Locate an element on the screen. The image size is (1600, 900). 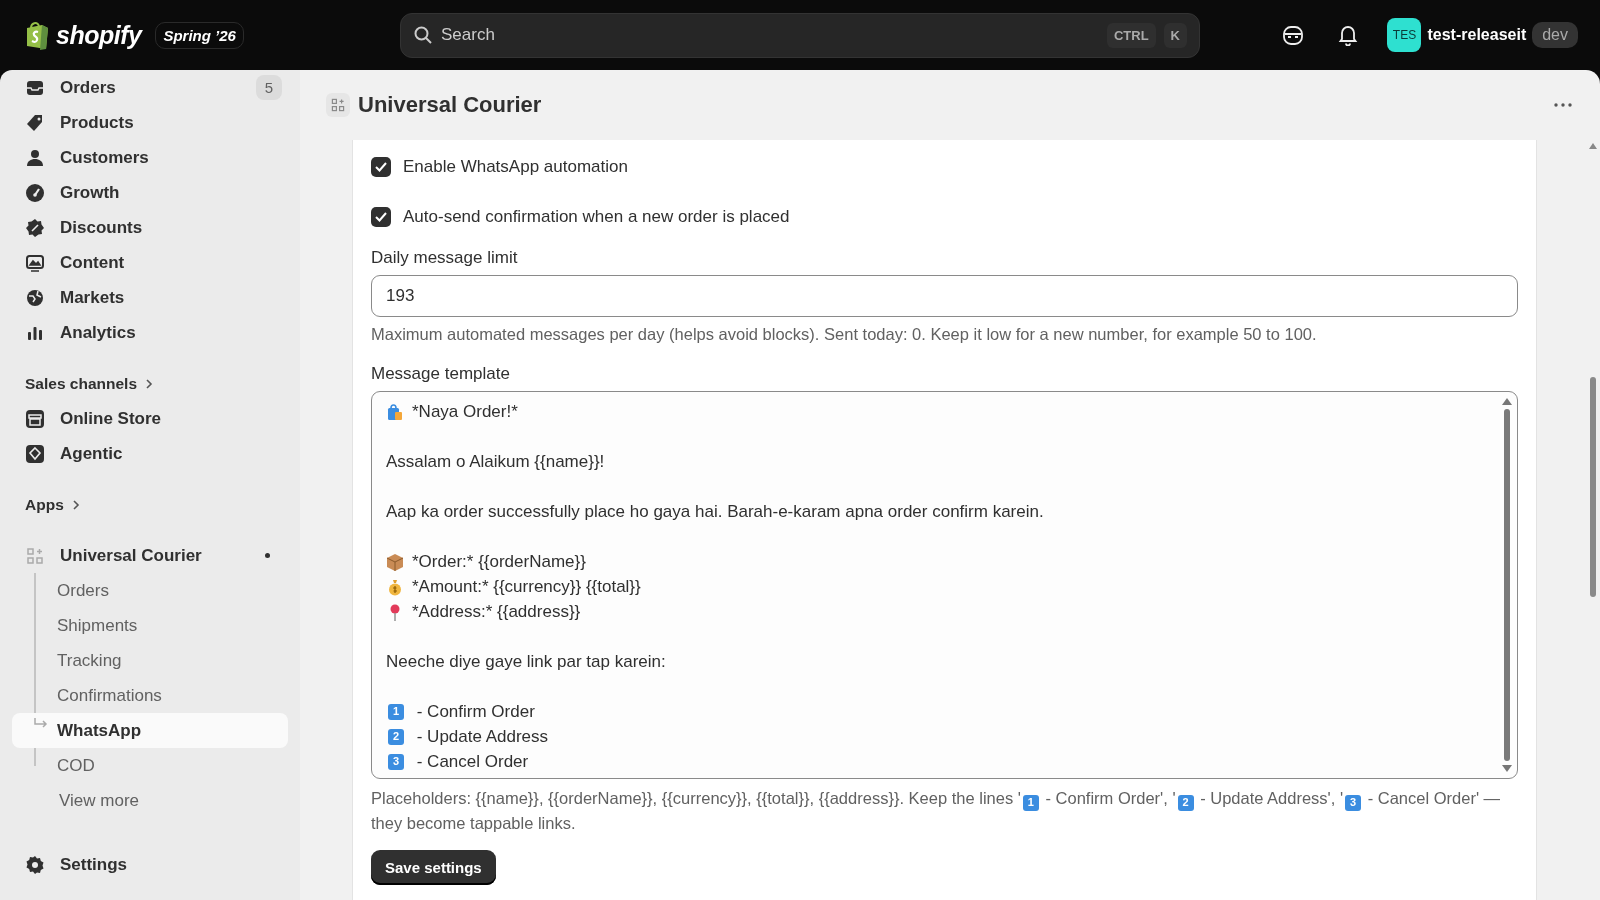
bell-icon is located at coordinates (1348, 35).